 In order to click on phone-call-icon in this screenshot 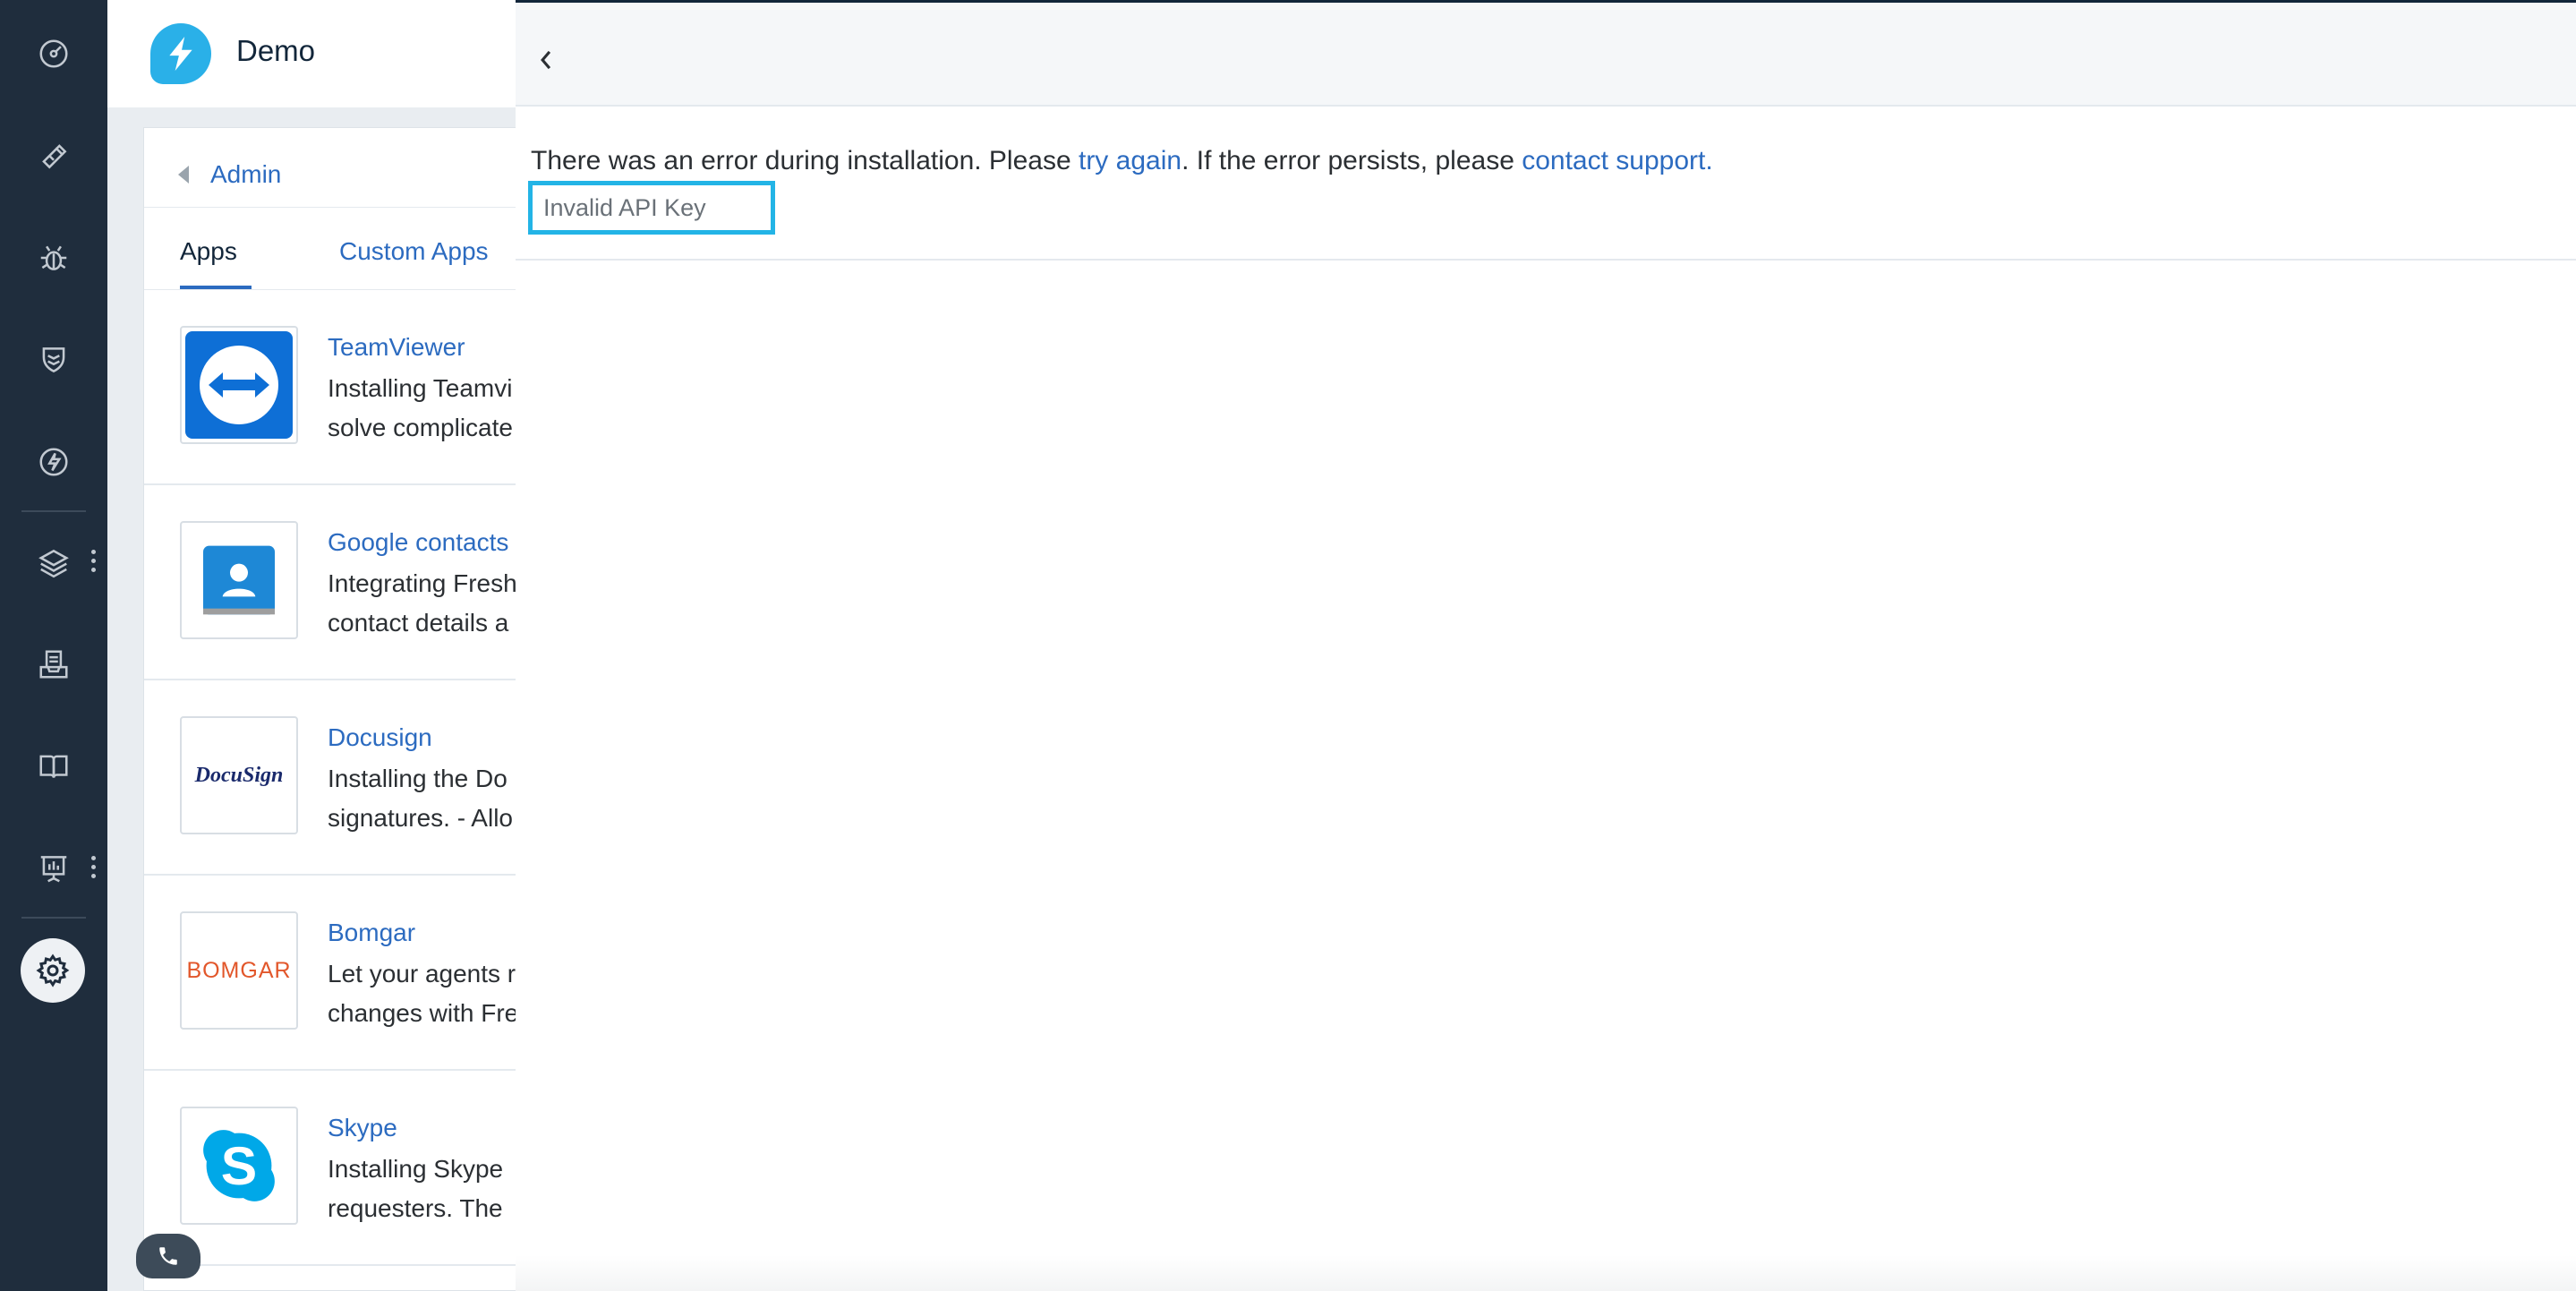, I will do `click(168, 1256)`.